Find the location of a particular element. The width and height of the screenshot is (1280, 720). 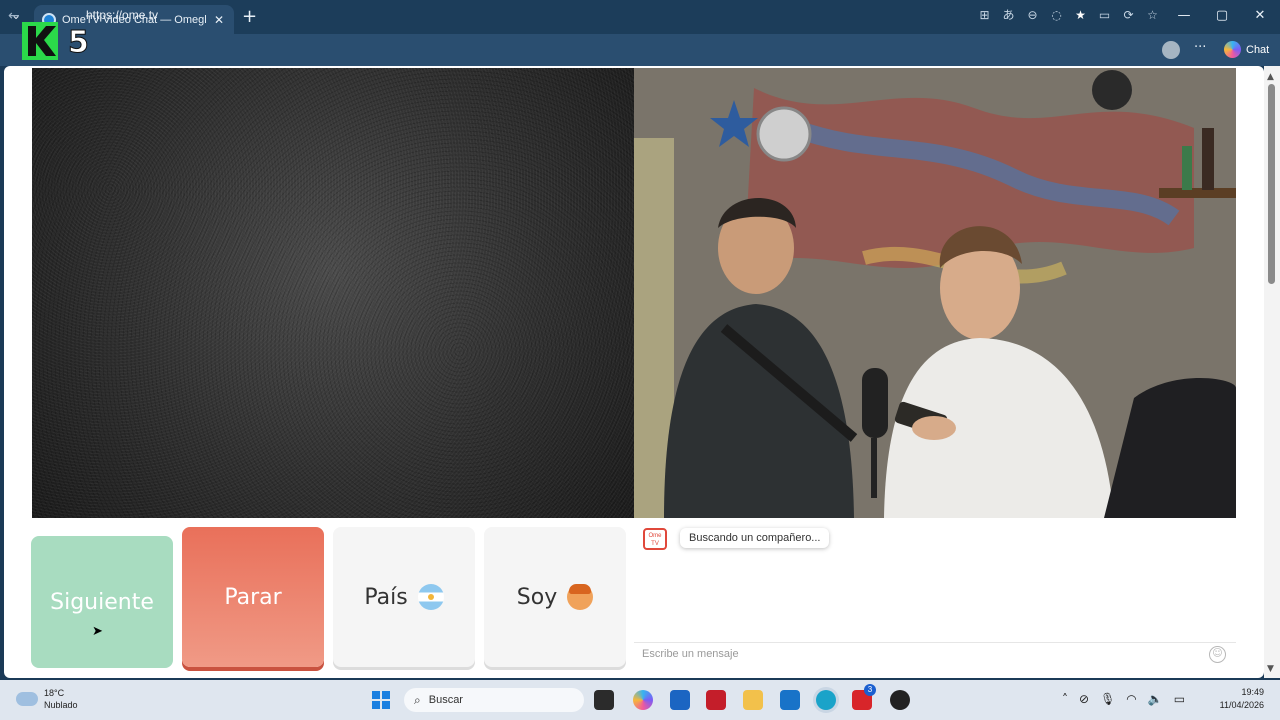

scroll-down-icon: ▼ is located at coordinates (1270, 669).